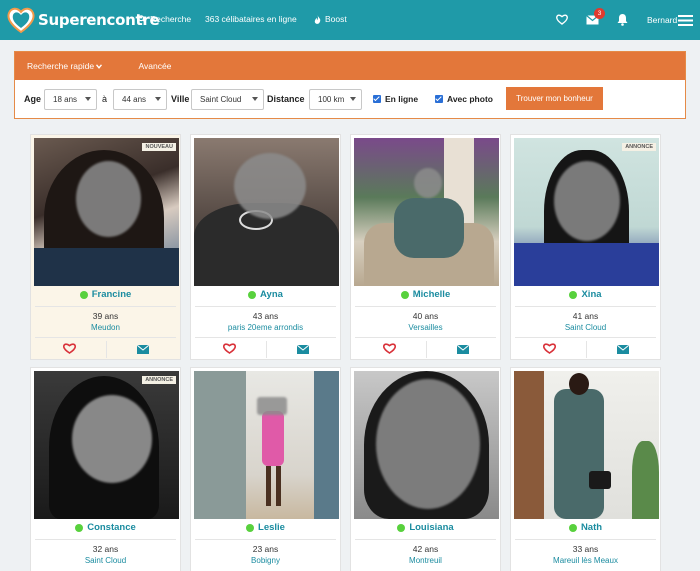  I want to click on age-to-label: à, so click(105, 99).